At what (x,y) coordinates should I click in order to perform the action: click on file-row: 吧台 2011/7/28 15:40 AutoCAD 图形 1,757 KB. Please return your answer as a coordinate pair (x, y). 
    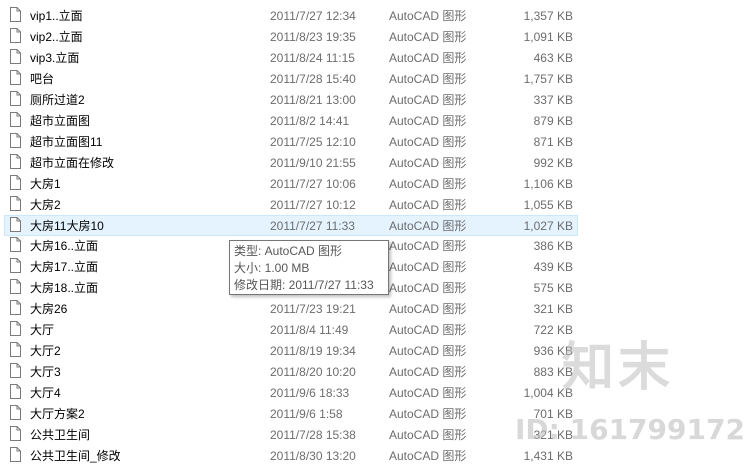
    Looking at the image, I should click on (291, 78).